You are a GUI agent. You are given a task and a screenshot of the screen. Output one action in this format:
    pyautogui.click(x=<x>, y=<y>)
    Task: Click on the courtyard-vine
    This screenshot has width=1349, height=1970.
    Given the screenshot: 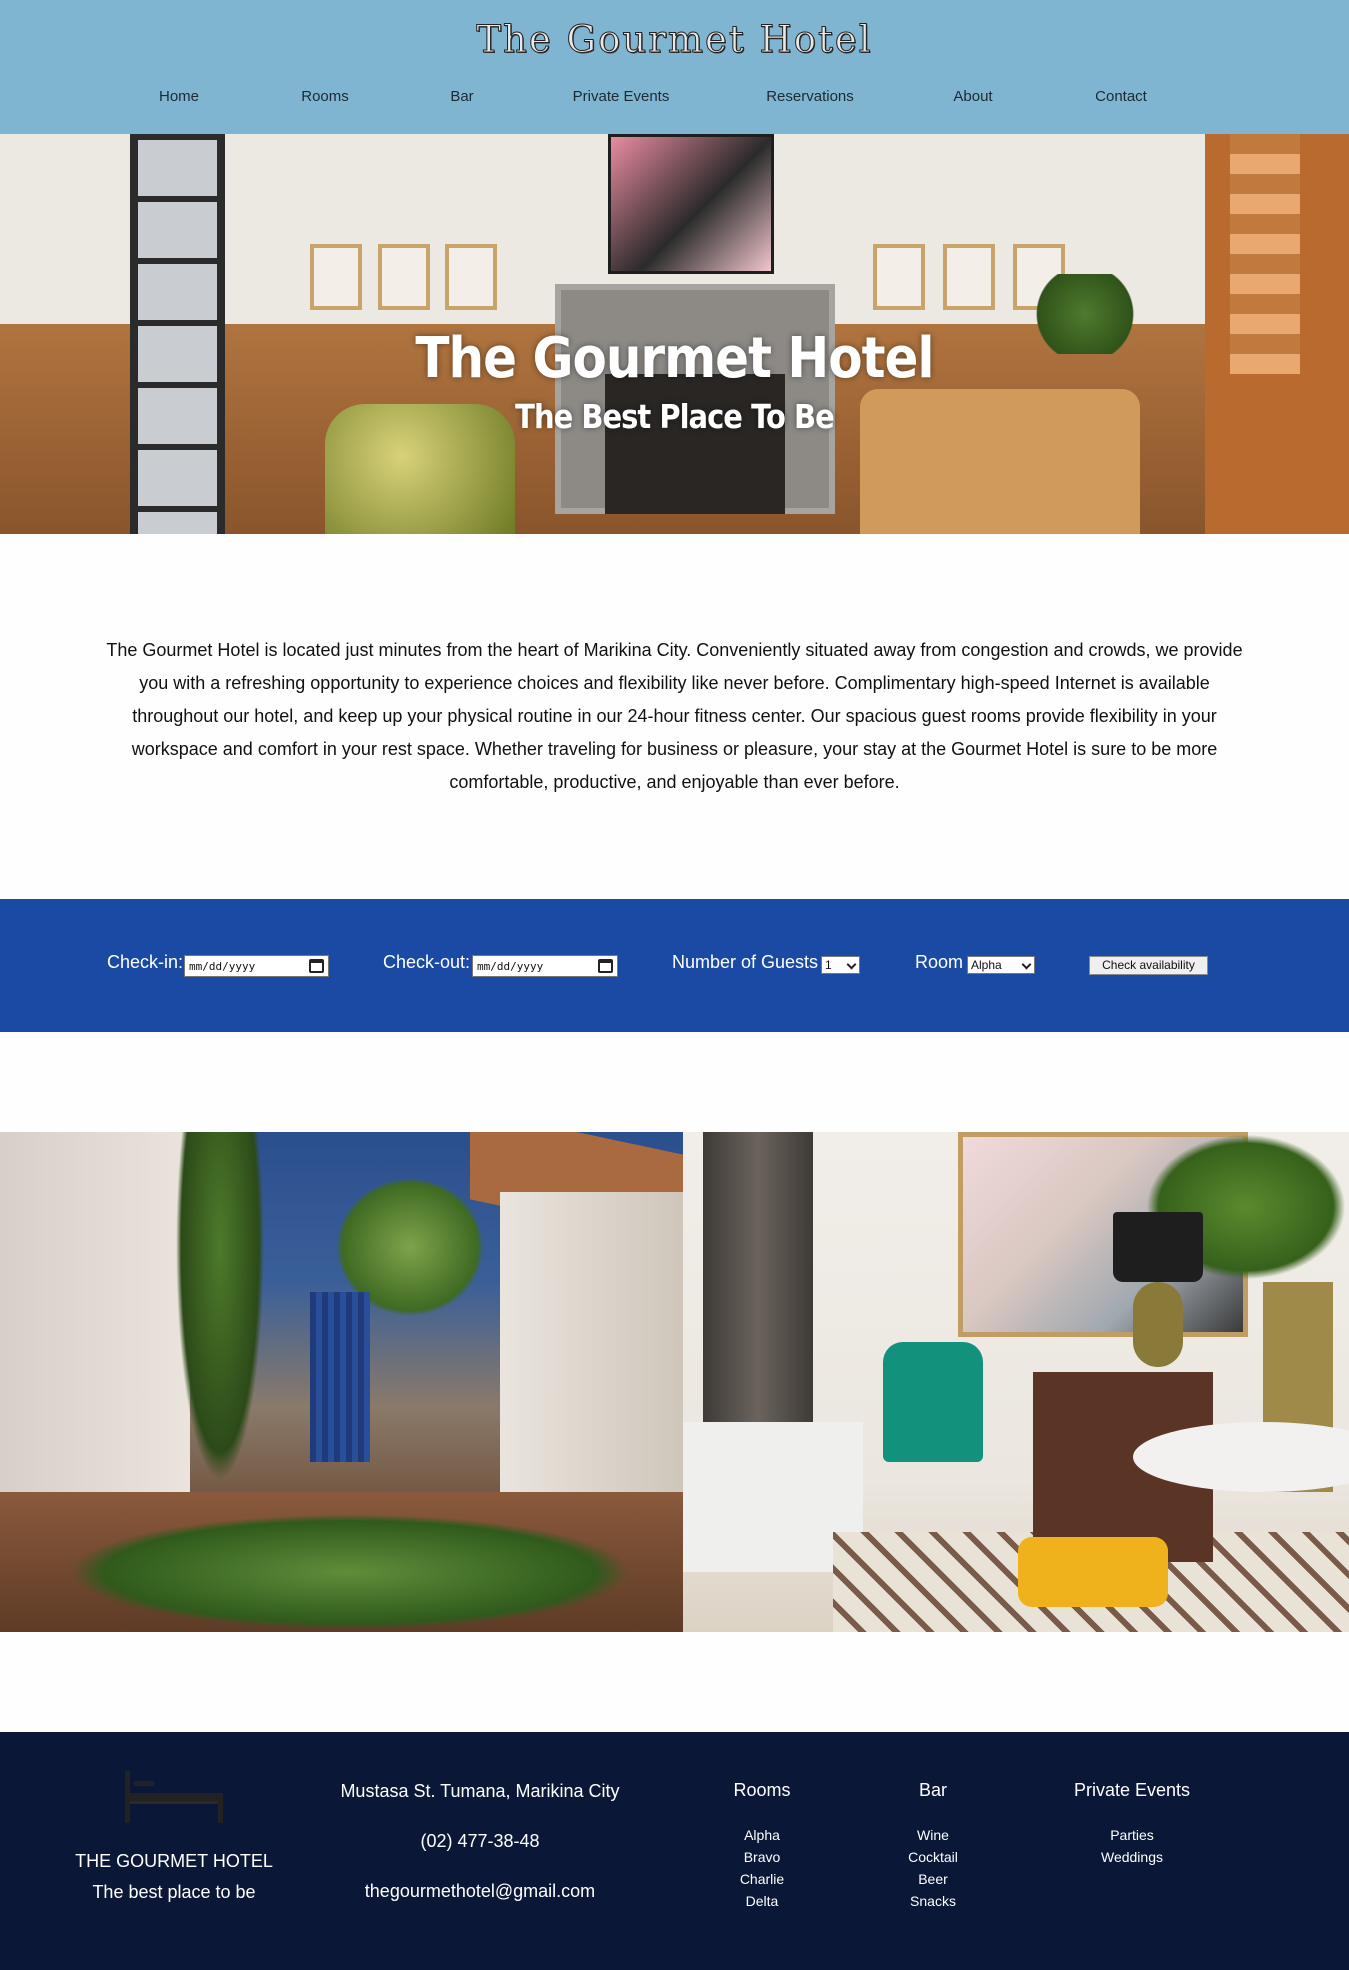 What is the action you would take?
    pyautogui.click(x=220, y=1322)
    